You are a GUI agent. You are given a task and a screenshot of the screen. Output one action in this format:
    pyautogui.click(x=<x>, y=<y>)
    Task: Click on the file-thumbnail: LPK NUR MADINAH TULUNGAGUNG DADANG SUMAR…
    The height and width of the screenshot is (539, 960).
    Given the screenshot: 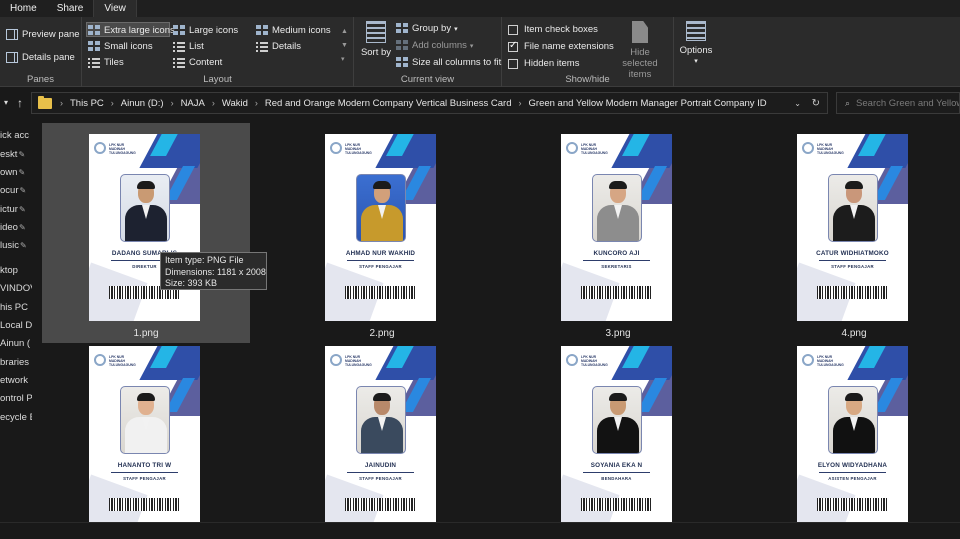 What is the action you would take?
    pyautogui.click(x=144, y=227)
    